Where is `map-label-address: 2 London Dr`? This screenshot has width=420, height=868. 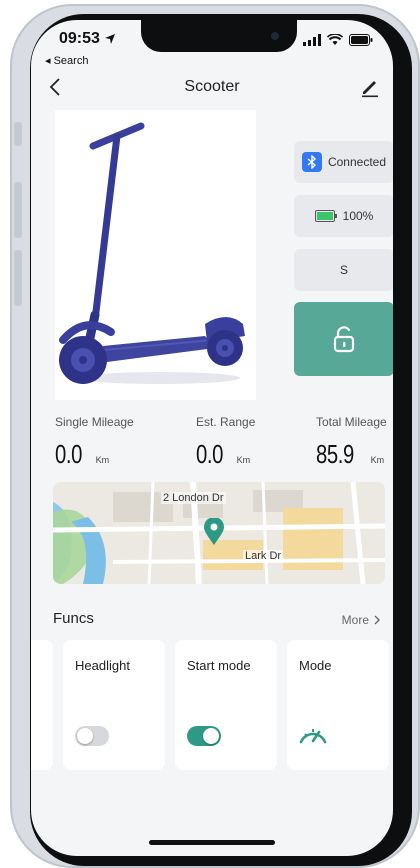
map-label-address: 2 London Dr is located at coordinates (193, 498).